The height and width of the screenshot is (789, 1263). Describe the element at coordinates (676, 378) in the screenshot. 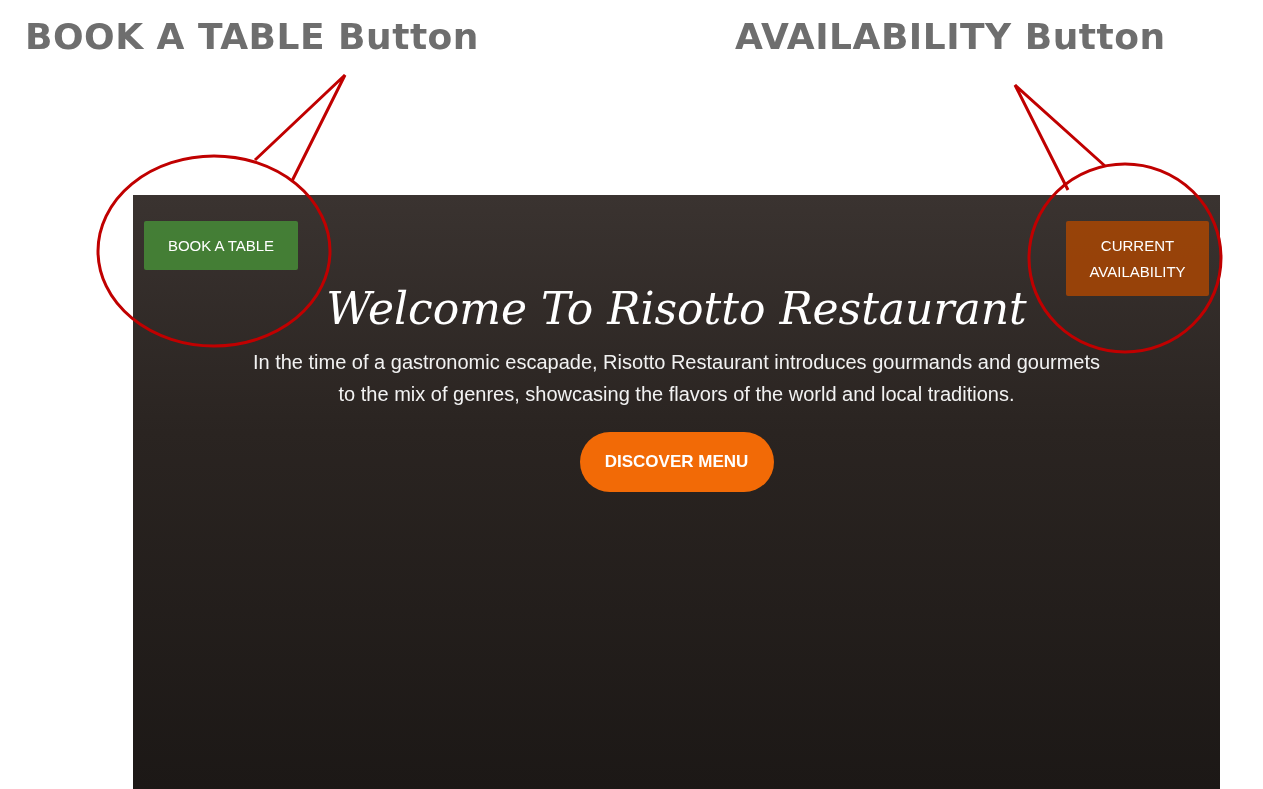

I see `hero-description: In the time of a gastronomic escapade, Risotto Restaurant introduces gourmands and gourmets to the mix of genres, showcasing the flavors of the world and local traditions.` at that location.